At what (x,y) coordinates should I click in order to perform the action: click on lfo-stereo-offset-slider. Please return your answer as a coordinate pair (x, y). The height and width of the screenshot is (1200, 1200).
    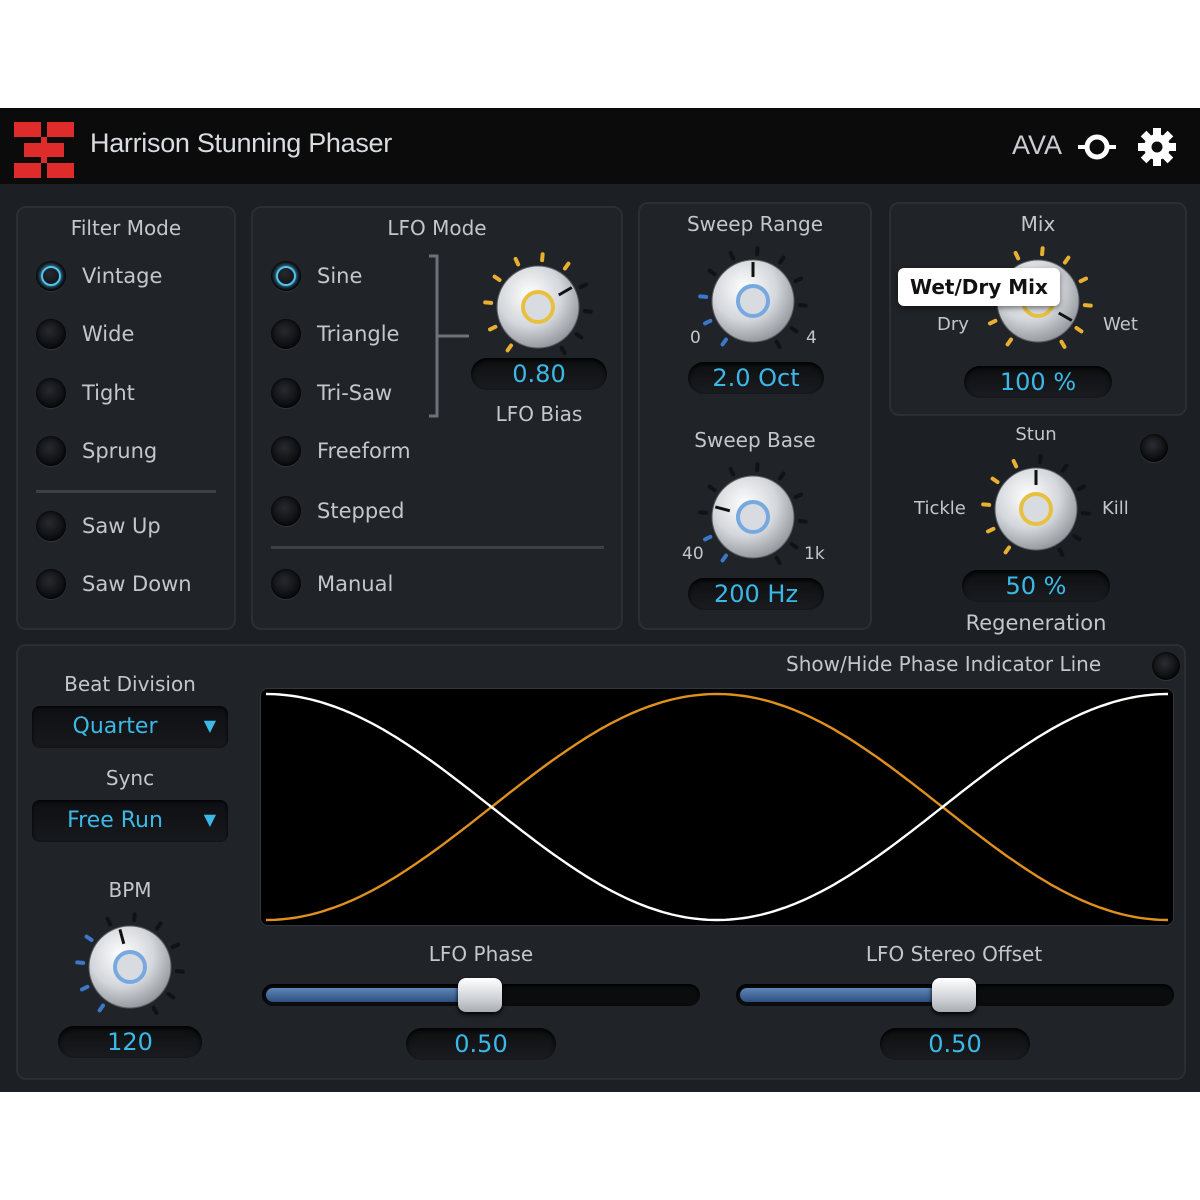
    Looking at the image, I should click on (955, 995).